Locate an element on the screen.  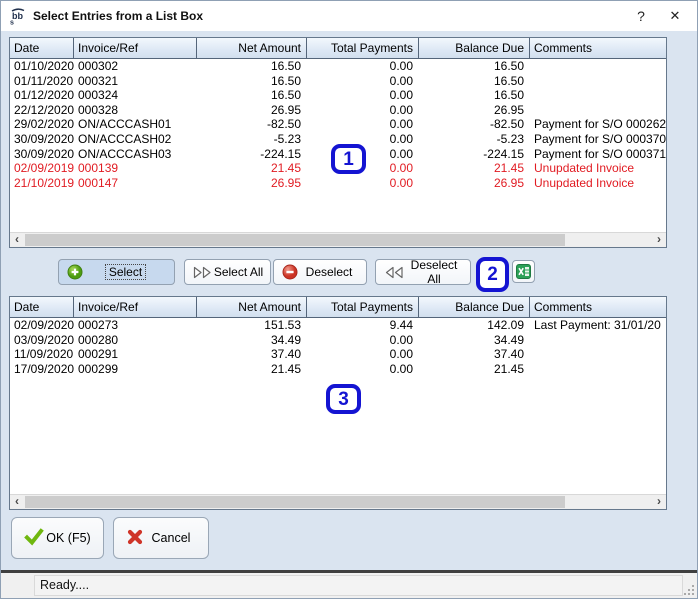
table-row: 22/12/2020 000328 26.95 0.00 26.95 is located at coordinates (338, 110).